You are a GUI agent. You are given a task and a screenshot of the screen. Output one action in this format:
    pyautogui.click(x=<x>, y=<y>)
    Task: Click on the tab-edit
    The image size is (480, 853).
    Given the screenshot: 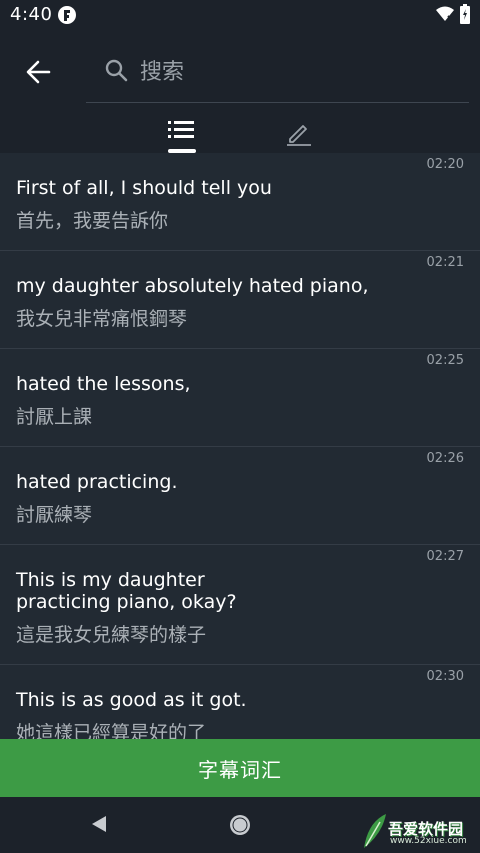 What is the action you would take?
    pyautogui.click(x=298, y=133)
    